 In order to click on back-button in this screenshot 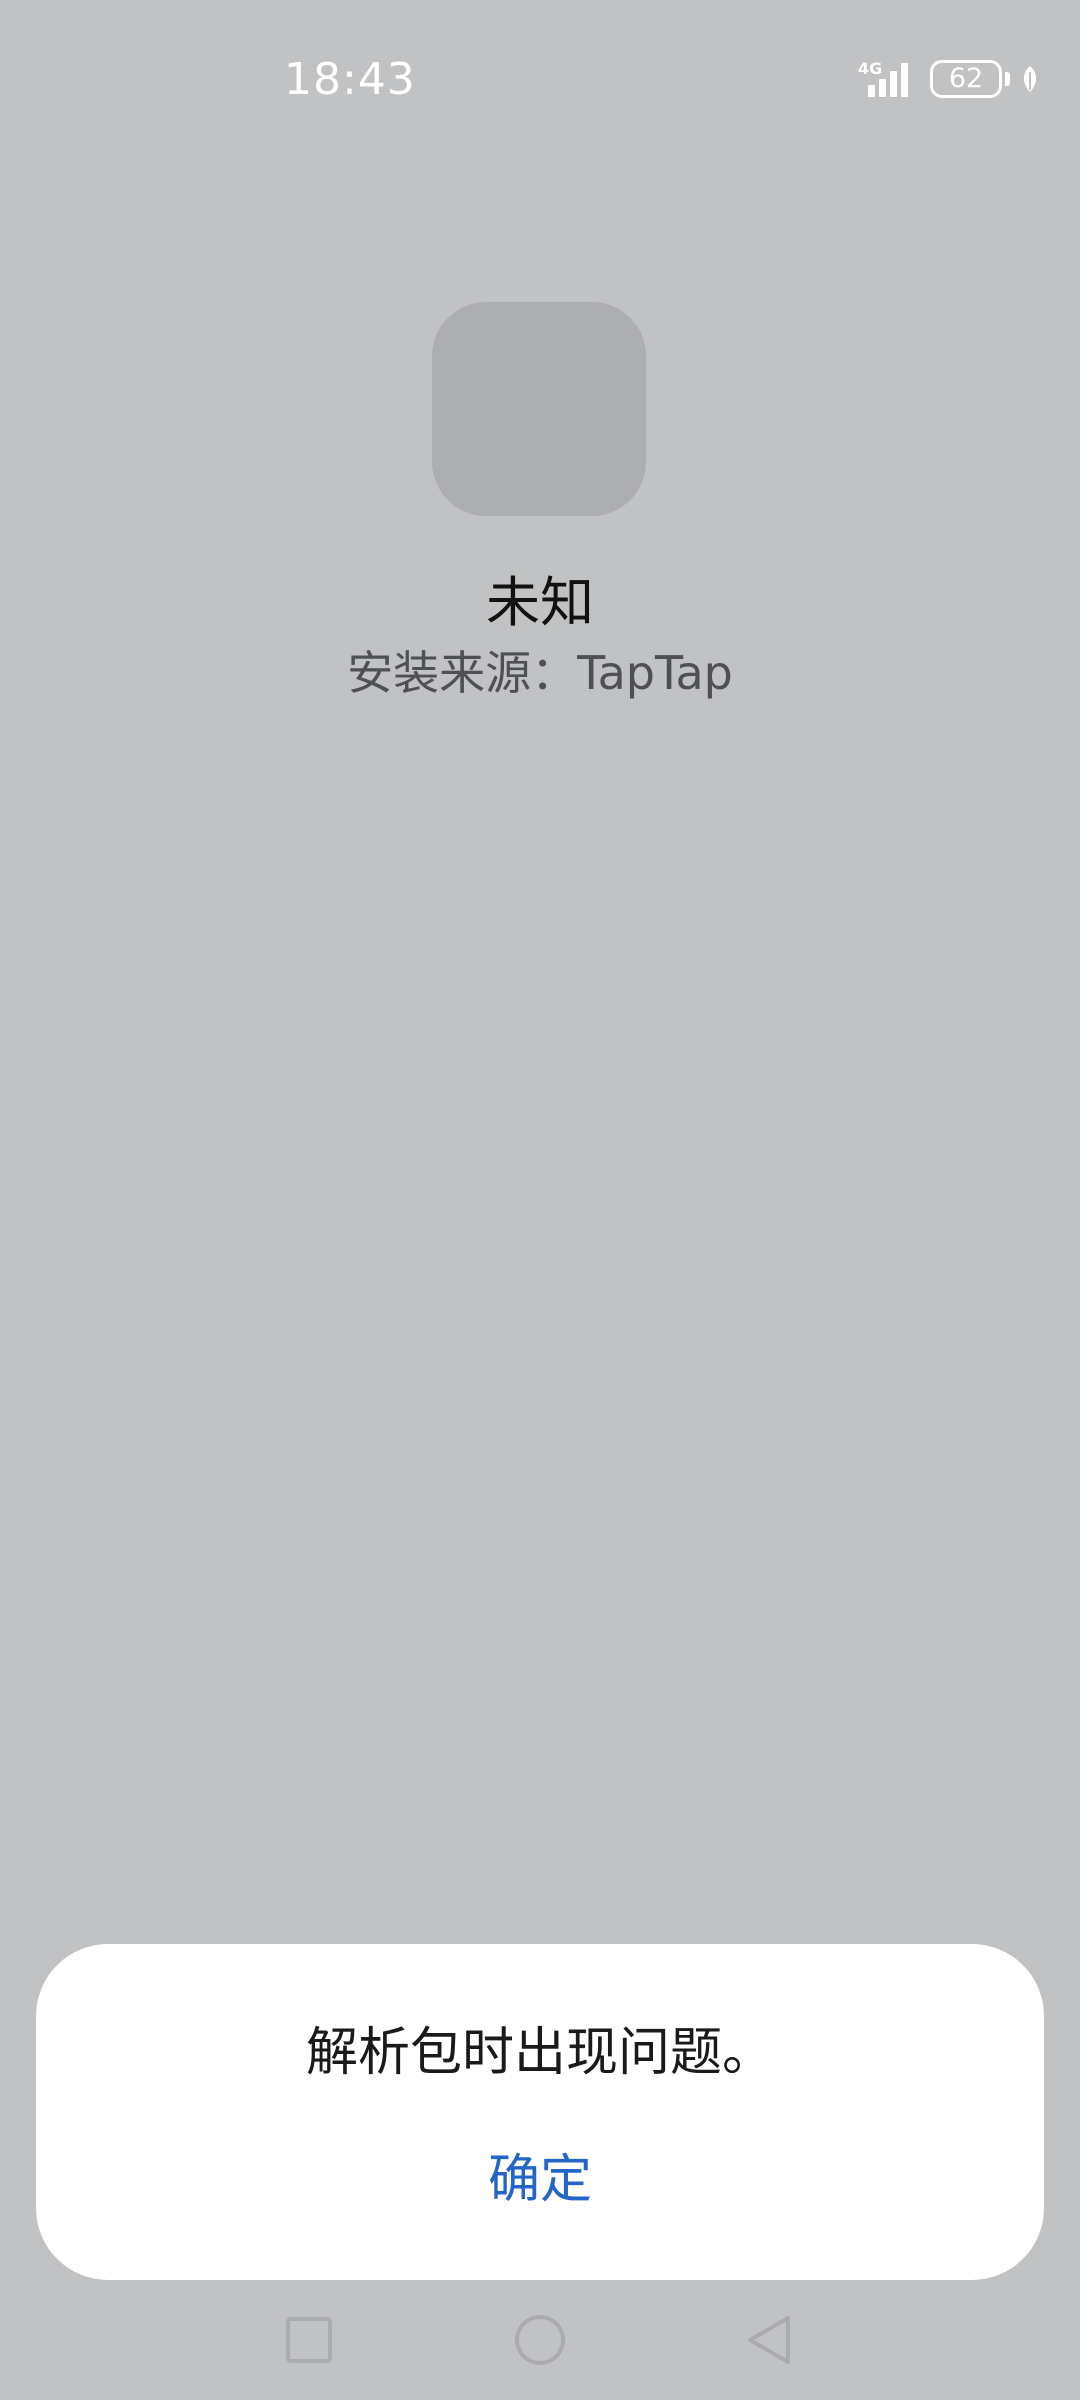, I will do `click(769, 2340)`.